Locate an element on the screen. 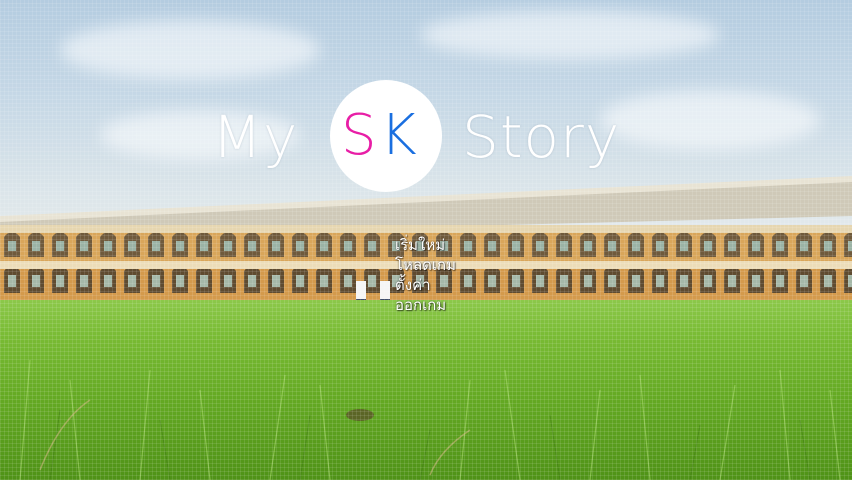 The image size is (852, 480). main-menu: เริ่มใหม่ โหลดเกม ตั้งค่า ออกเกม is located at coordinates (440, 275).